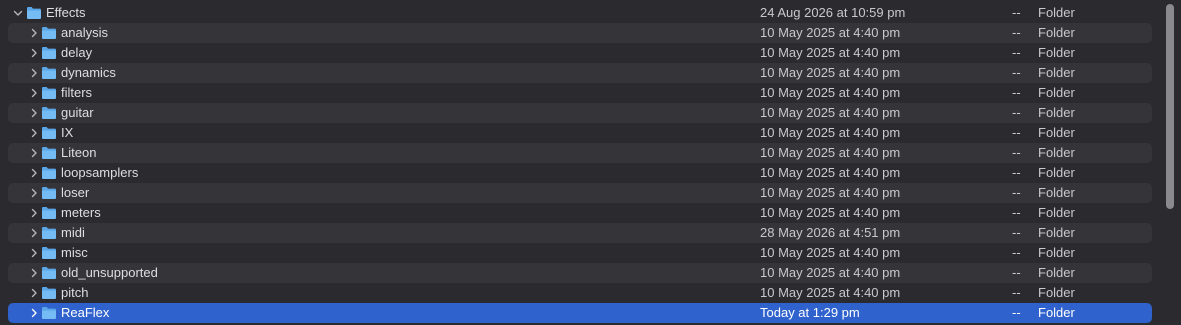 Image resolution: width=1181 pixels, height=325 pixels. Describe the element at coordinates (74, 252) in the screenshot. I see `folder-name: misc` at that location.